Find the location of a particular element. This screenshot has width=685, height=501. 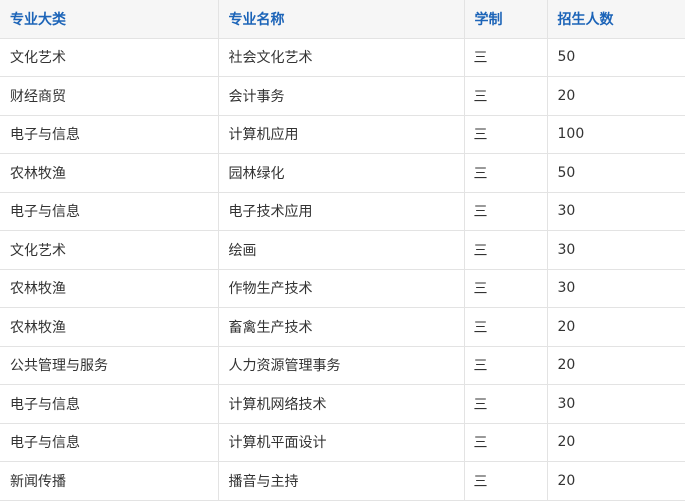

cell-major-name: 绘画 is located at coordinates (341, 250).